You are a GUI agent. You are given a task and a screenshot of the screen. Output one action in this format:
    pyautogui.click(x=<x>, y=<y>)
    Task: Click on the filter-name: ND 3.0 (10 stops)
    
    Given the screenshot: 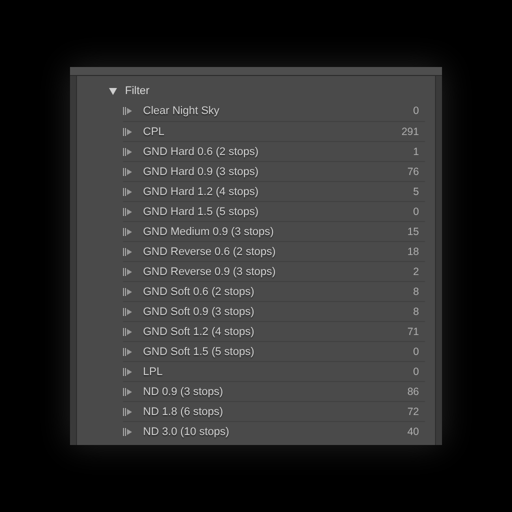 What is the action you would take?
    pyautogui.click(x=275, y=432)
    